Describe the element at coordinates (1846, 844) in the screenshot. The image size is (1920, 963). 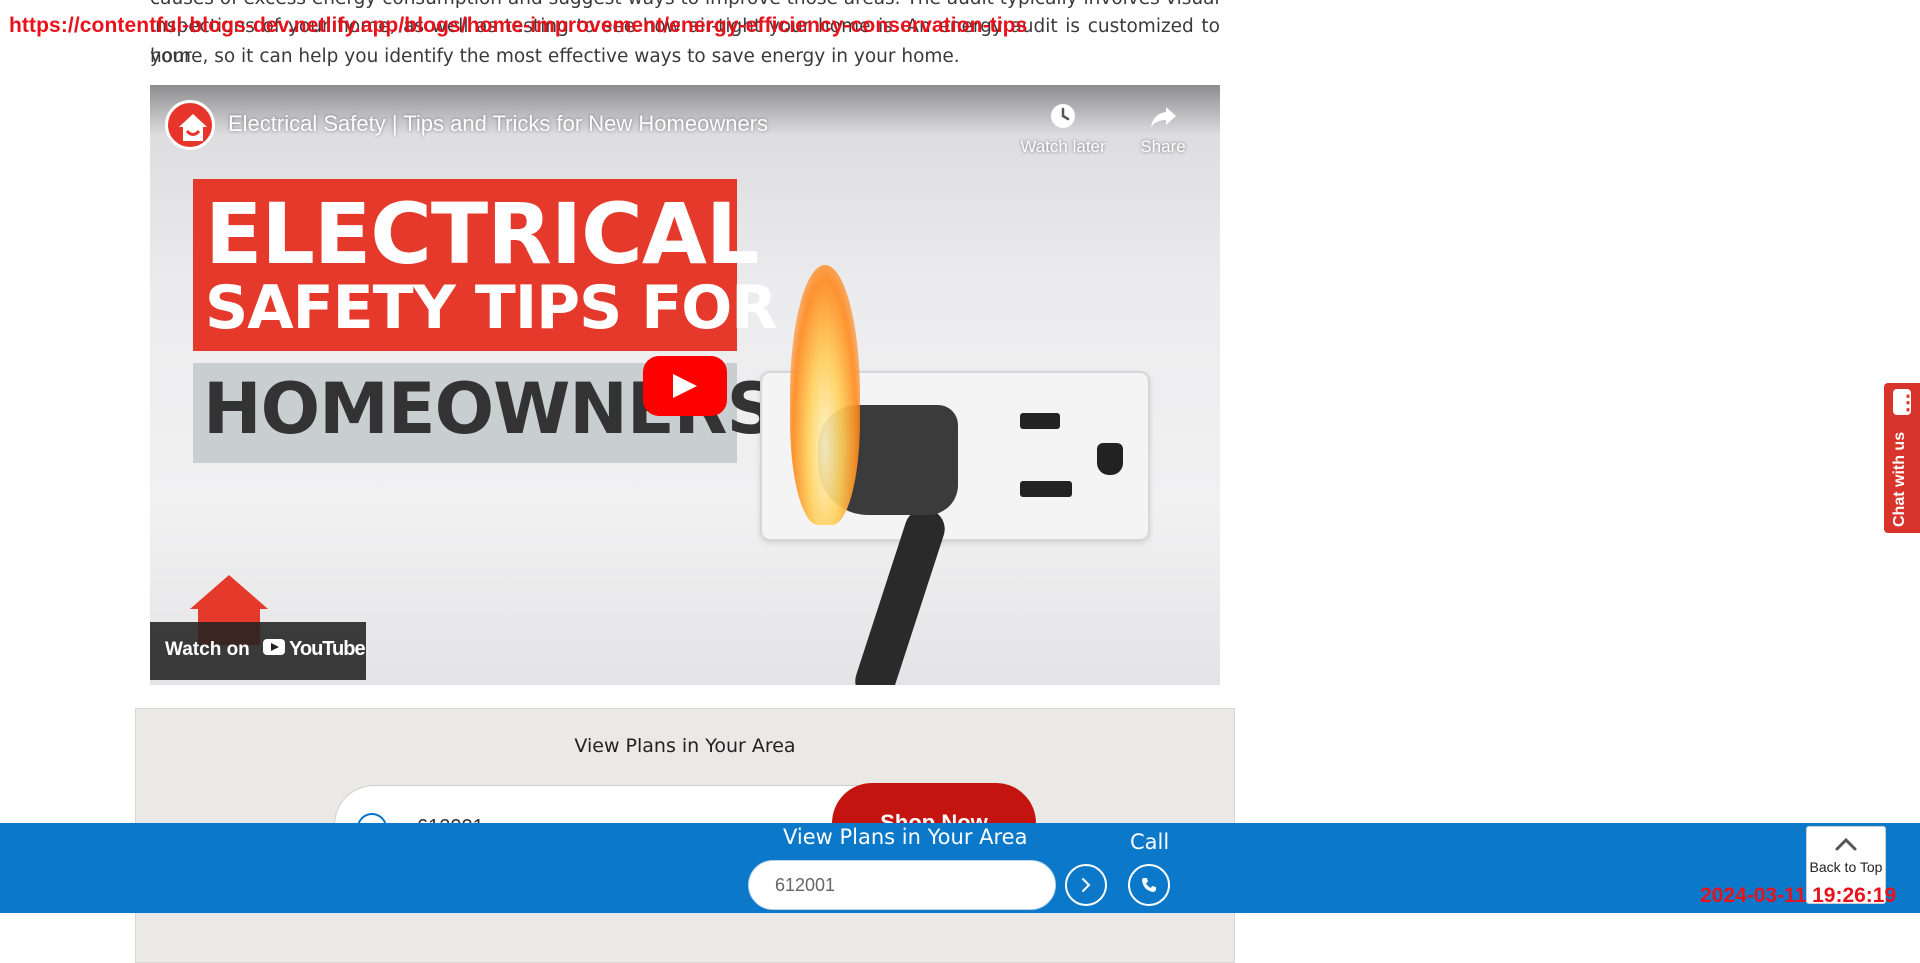
I see `chevron-up-icon` at that location.